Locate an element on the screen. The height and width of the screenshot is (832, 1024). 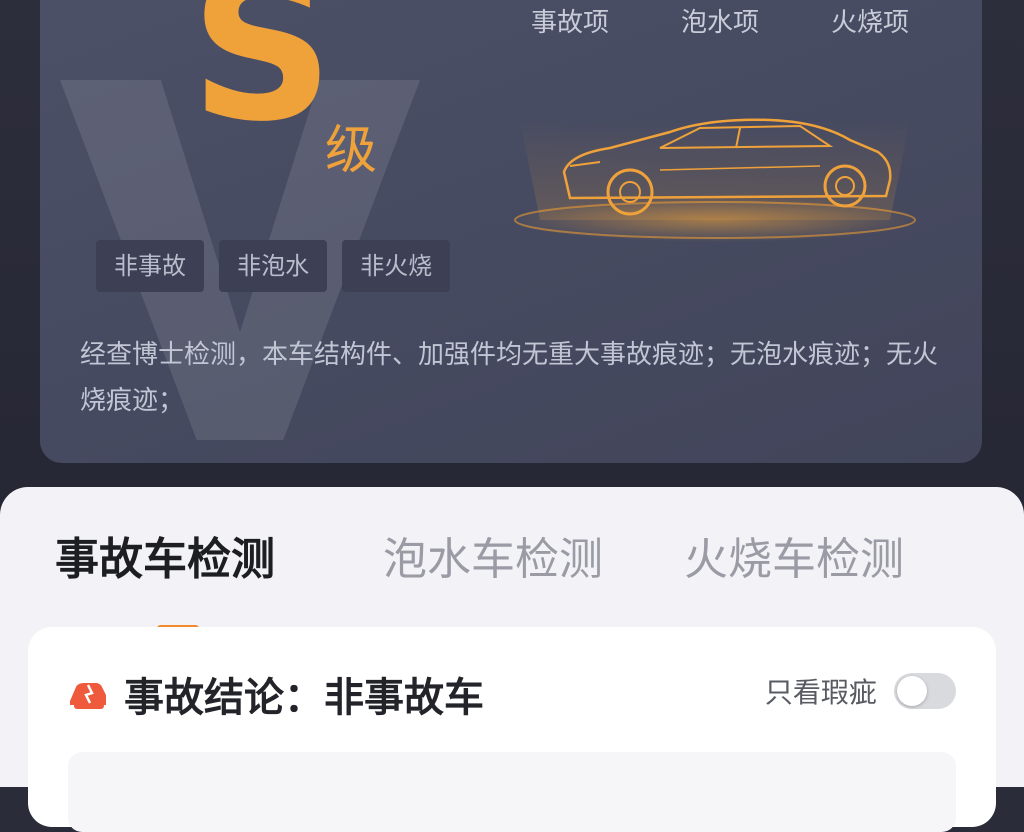
check-item-fire: 火烧项 is located at coordinates (870, 19).